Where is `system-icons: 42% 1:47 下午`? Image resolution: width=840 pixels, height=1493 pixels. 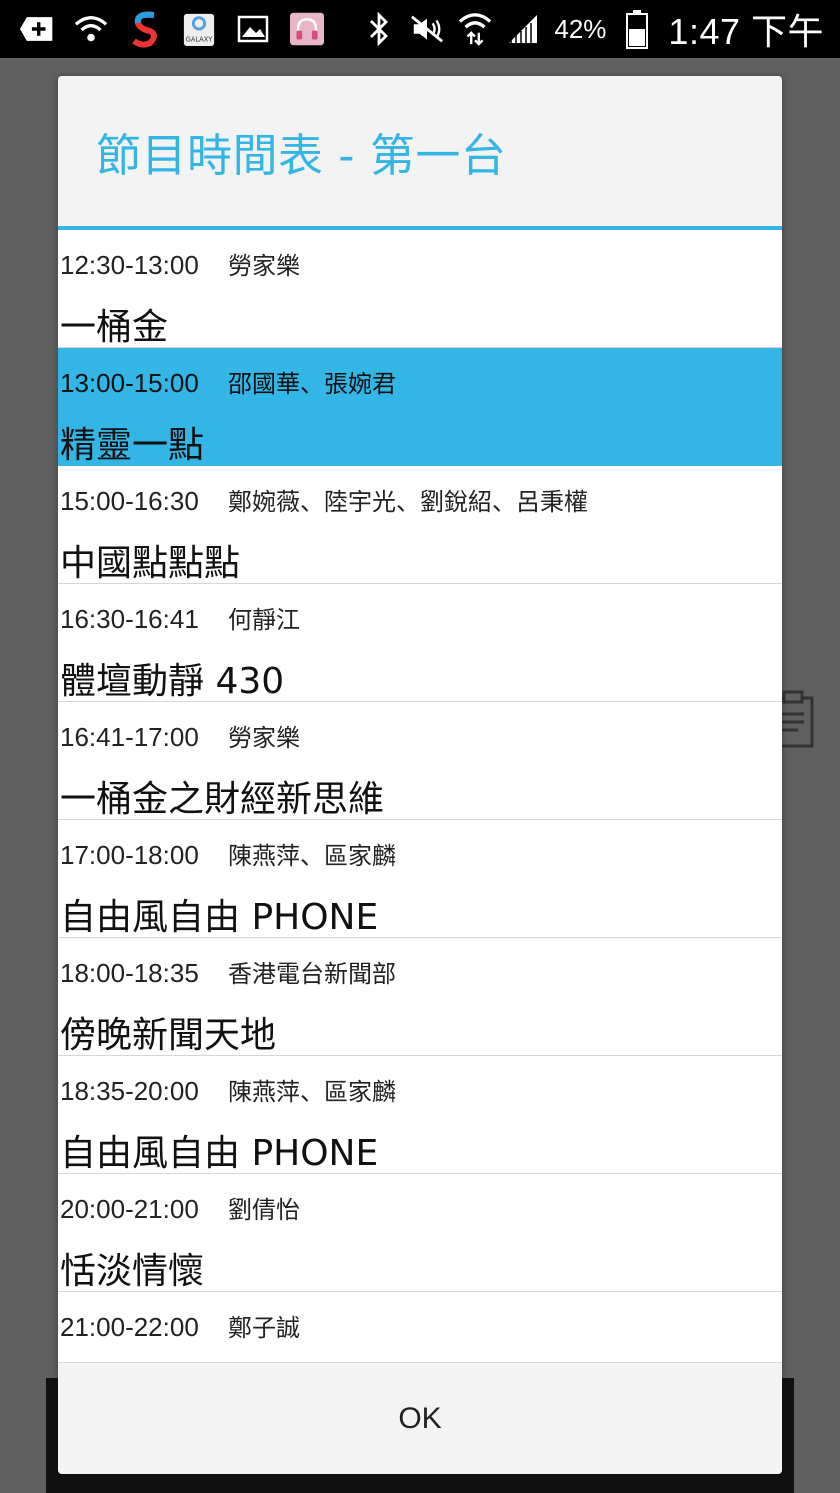
system-icons: 42% 1:47 下午 is located at coordinates (601, 29).